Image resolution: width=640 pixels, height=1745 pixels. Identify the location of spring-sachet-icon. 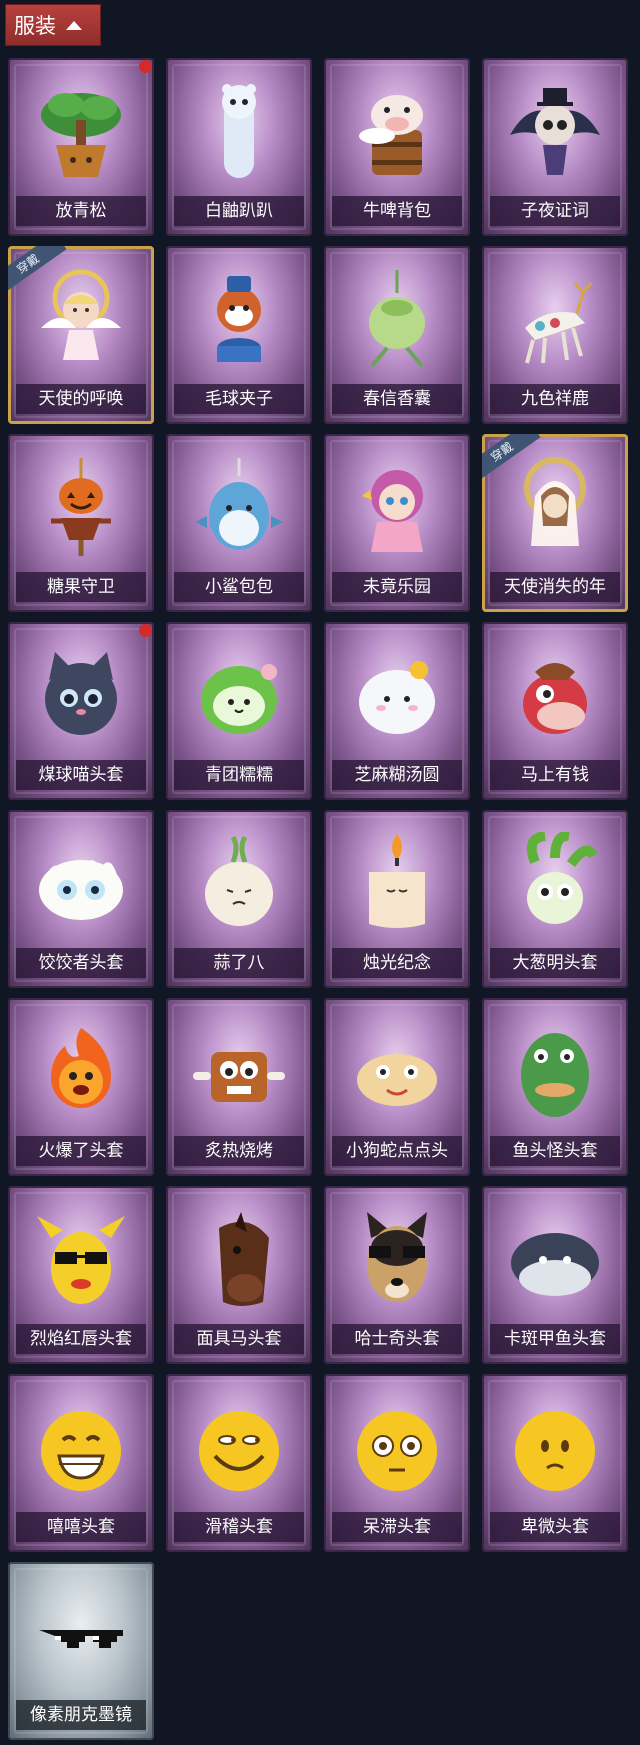
(397, 319).